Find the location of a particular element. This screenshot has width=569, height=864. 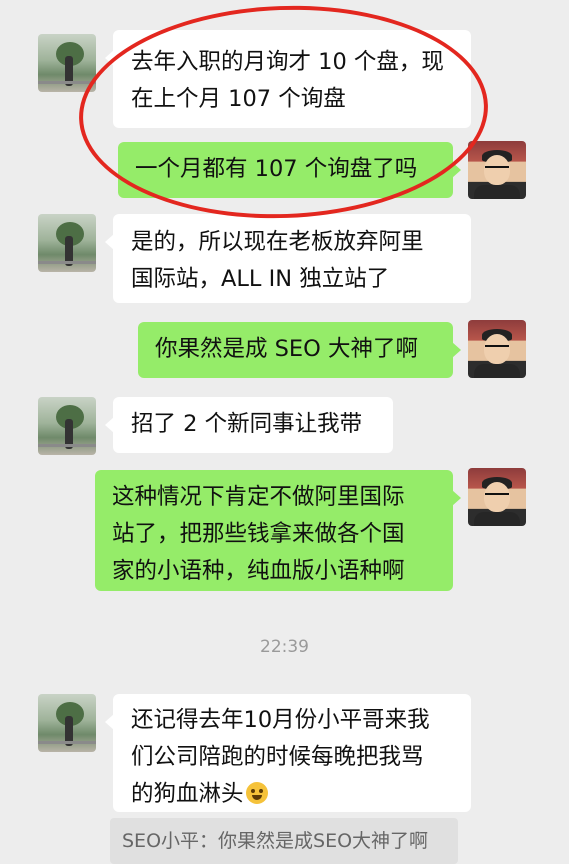

message-text: 去年入职的月询才 10 个盘，现 is located at coordinates (287, 62).